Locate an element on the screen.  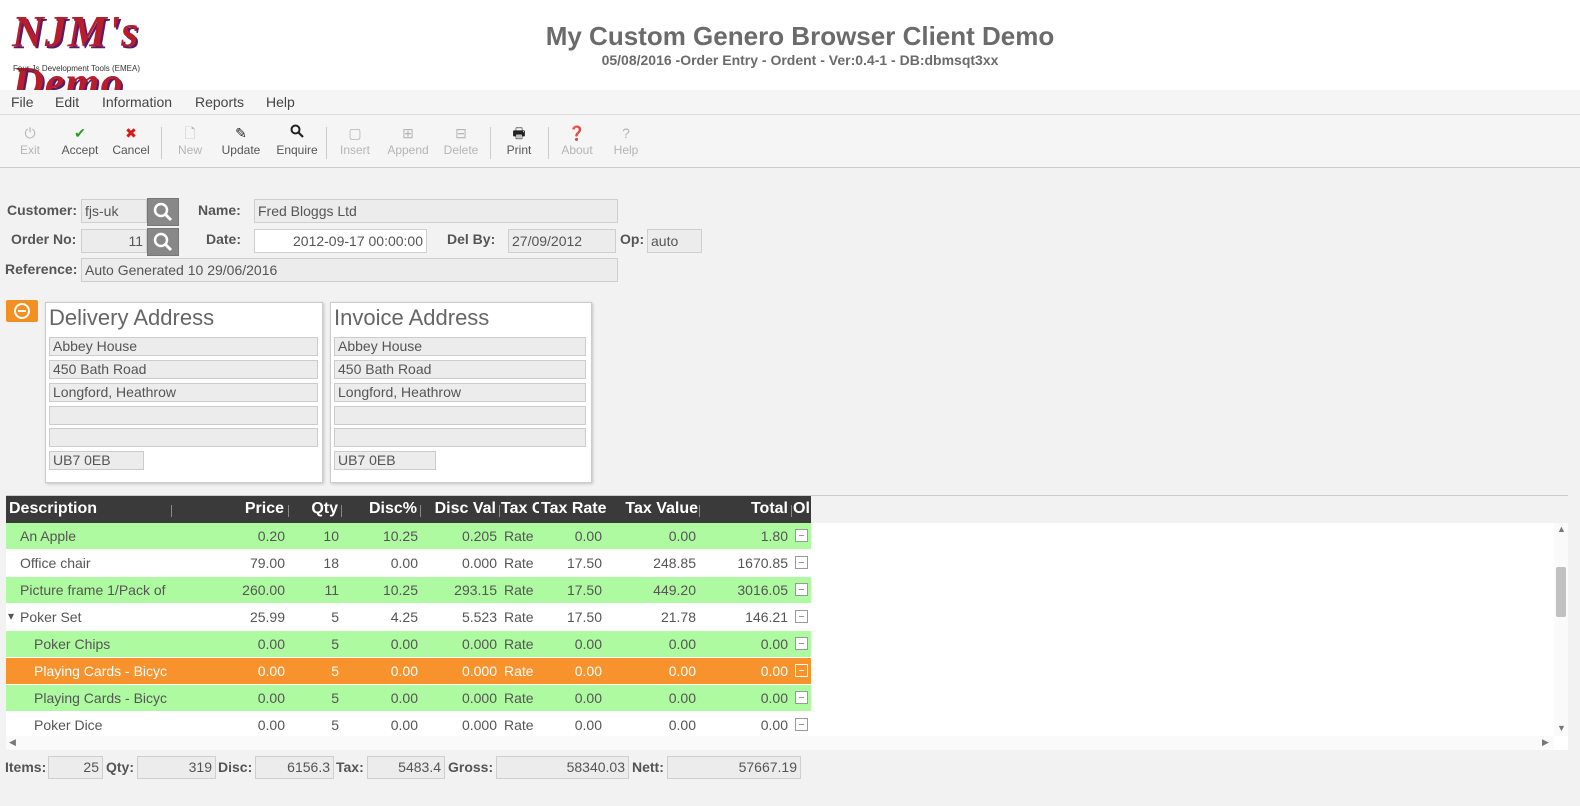
column-description: Description is located at coordinates (89, 509).